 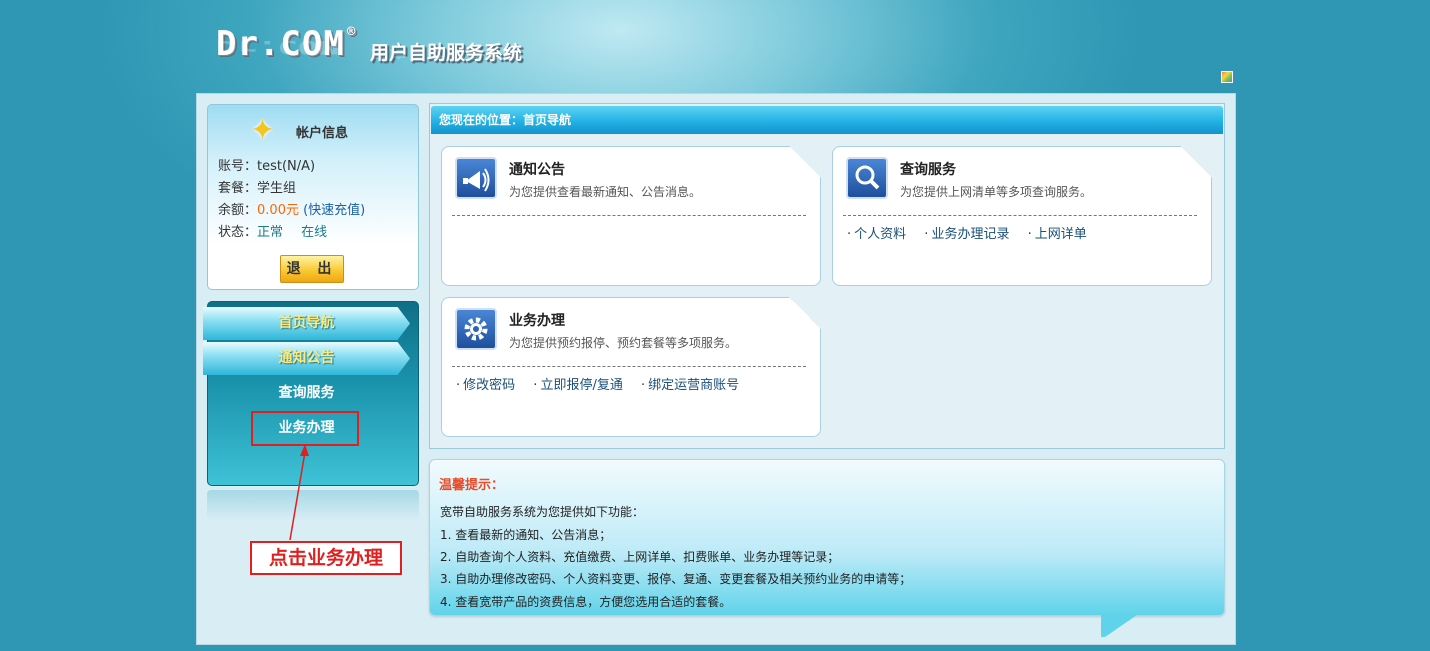 What do you see at coordinates (278, 210) in the screenshot?
I see `balance-value: 0.00元` at bounding box center [278, 210].